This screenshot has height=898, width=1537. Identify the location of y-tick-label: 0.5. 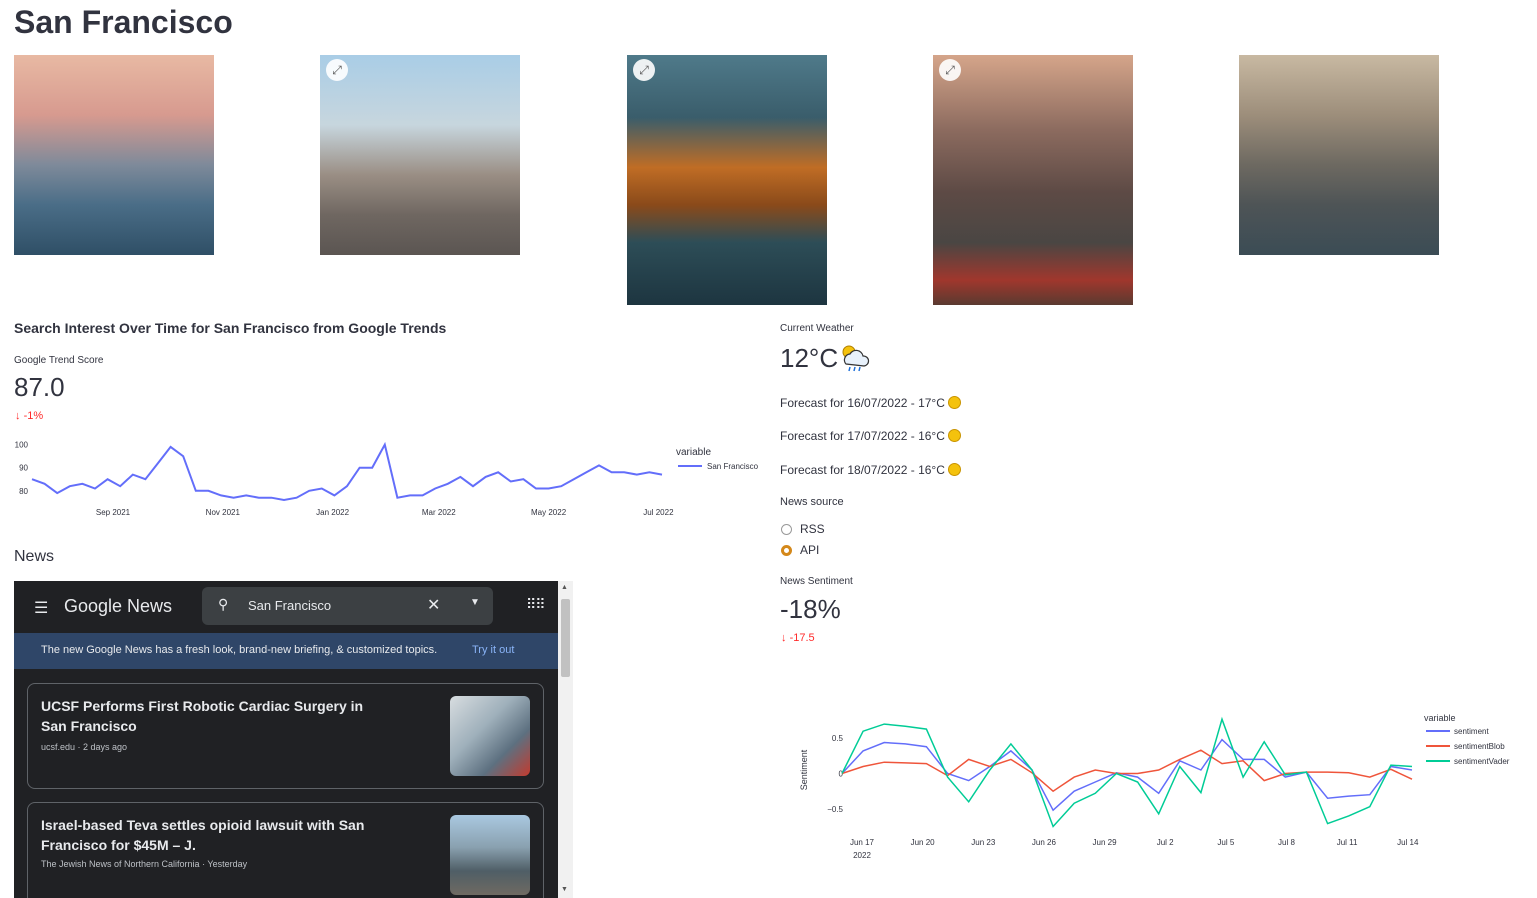
(838, 738).